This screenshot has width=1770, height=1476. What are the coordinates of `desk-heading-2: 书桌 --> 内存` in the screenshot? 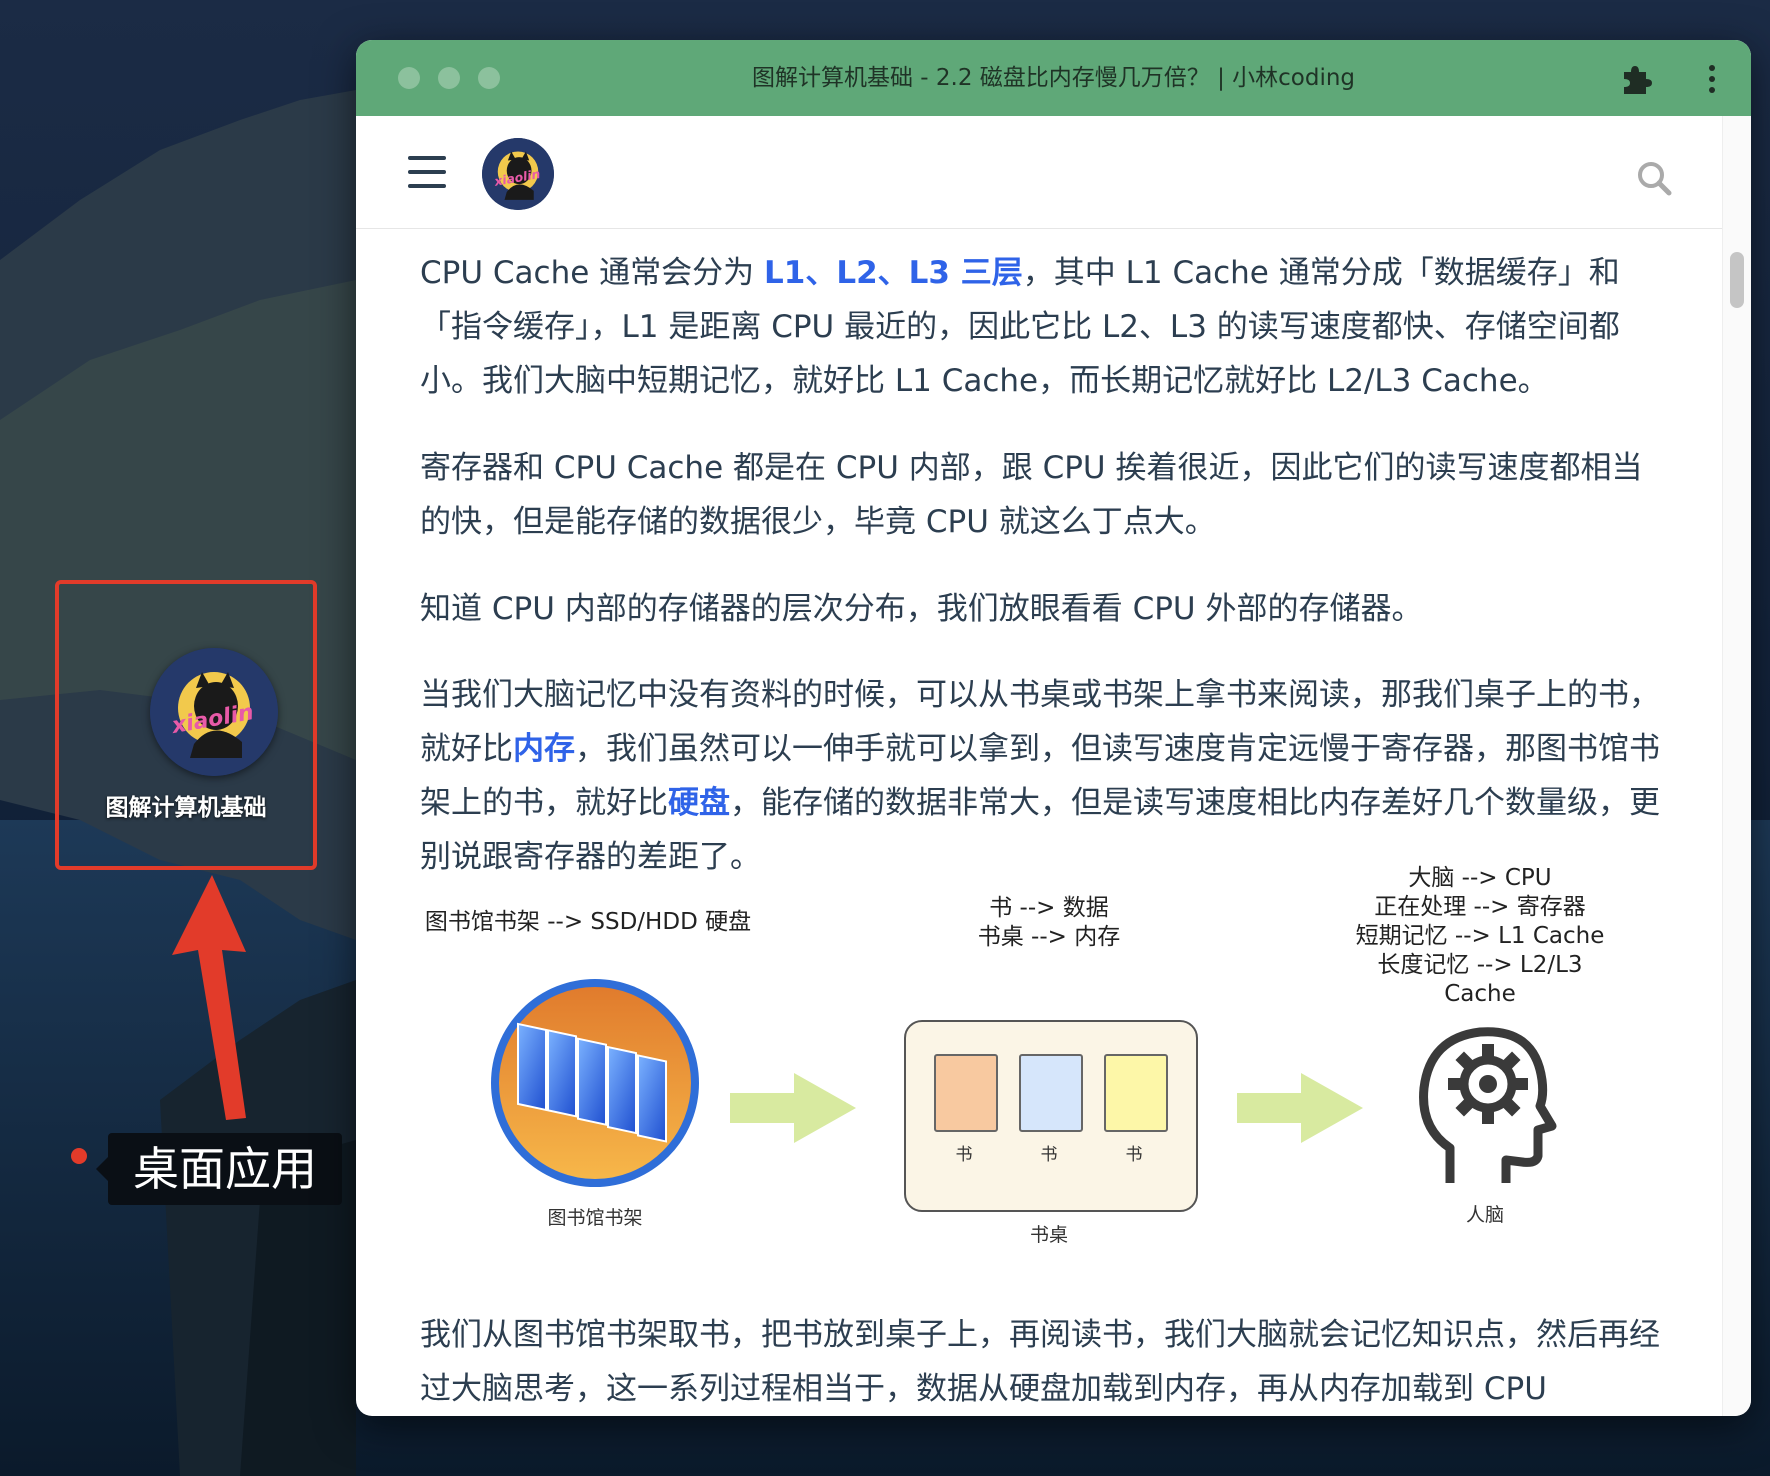 It's located at (1049, 937).